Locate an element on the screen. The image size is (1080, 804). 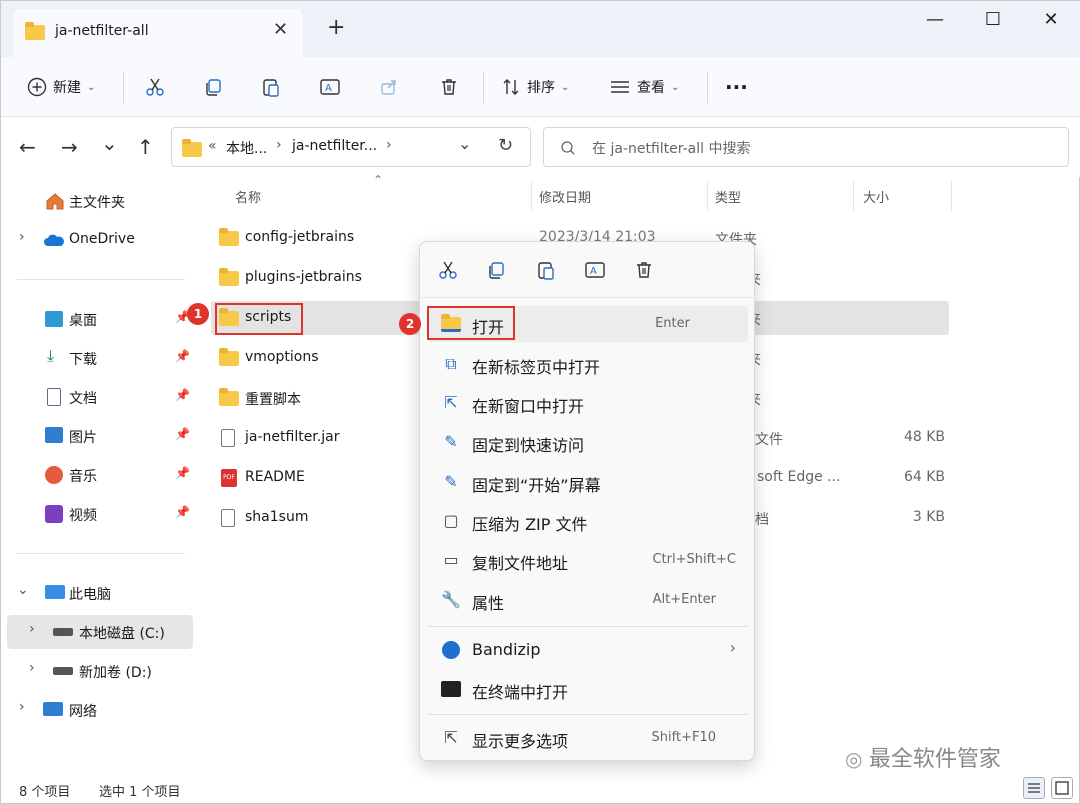
sidebar-item-this-pc: ⌄ 此电脑 is located at coordinates (97, 593).